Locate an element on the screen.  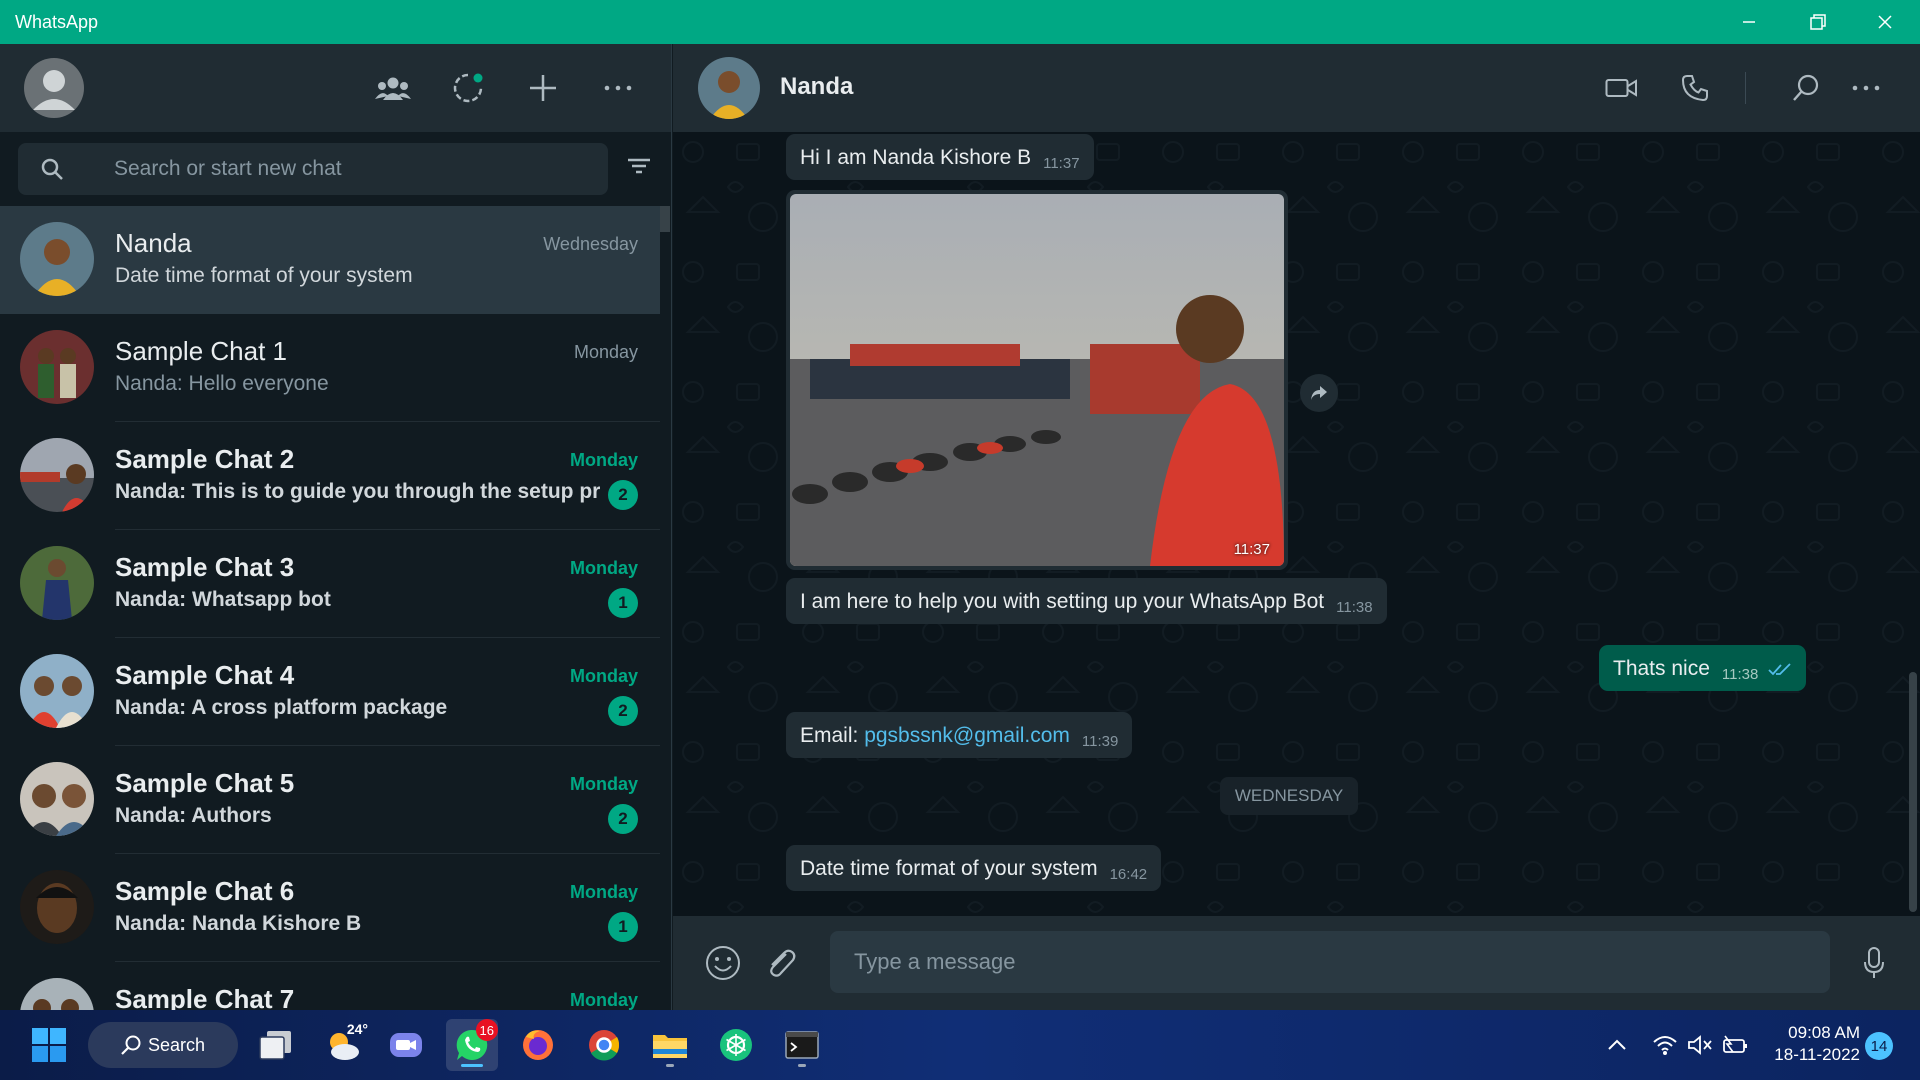
message-time: 11:38 is located at coordinates (1740, 674).